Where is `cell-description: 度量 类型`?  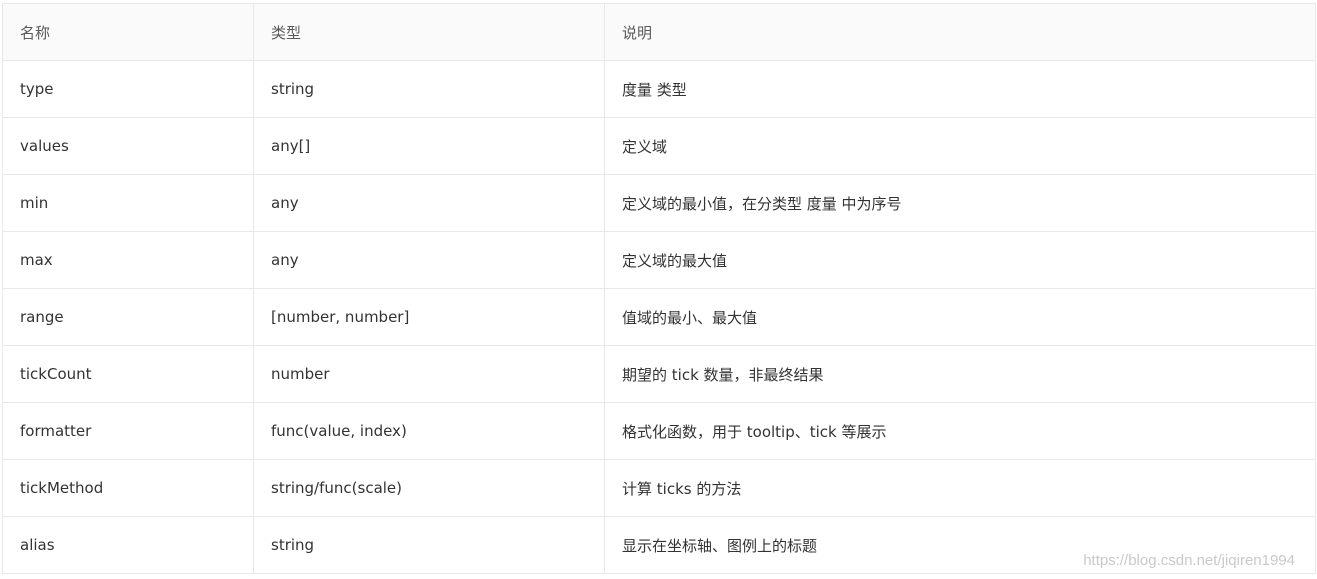
cell-description: 度量 类型 is located at coordinates (960, 89).